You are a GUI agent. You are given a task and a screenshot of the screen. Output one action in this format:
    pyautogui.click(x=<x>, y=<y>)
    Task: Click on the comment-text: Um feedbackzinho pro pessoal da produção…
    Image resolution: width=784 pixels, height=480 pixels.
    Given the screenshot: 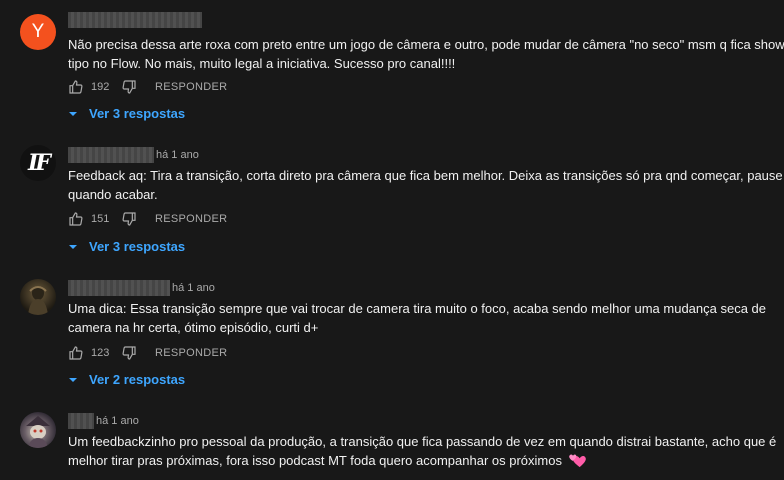 What is the action you would take?
    pyautogui.click(x=422, y=451)
    